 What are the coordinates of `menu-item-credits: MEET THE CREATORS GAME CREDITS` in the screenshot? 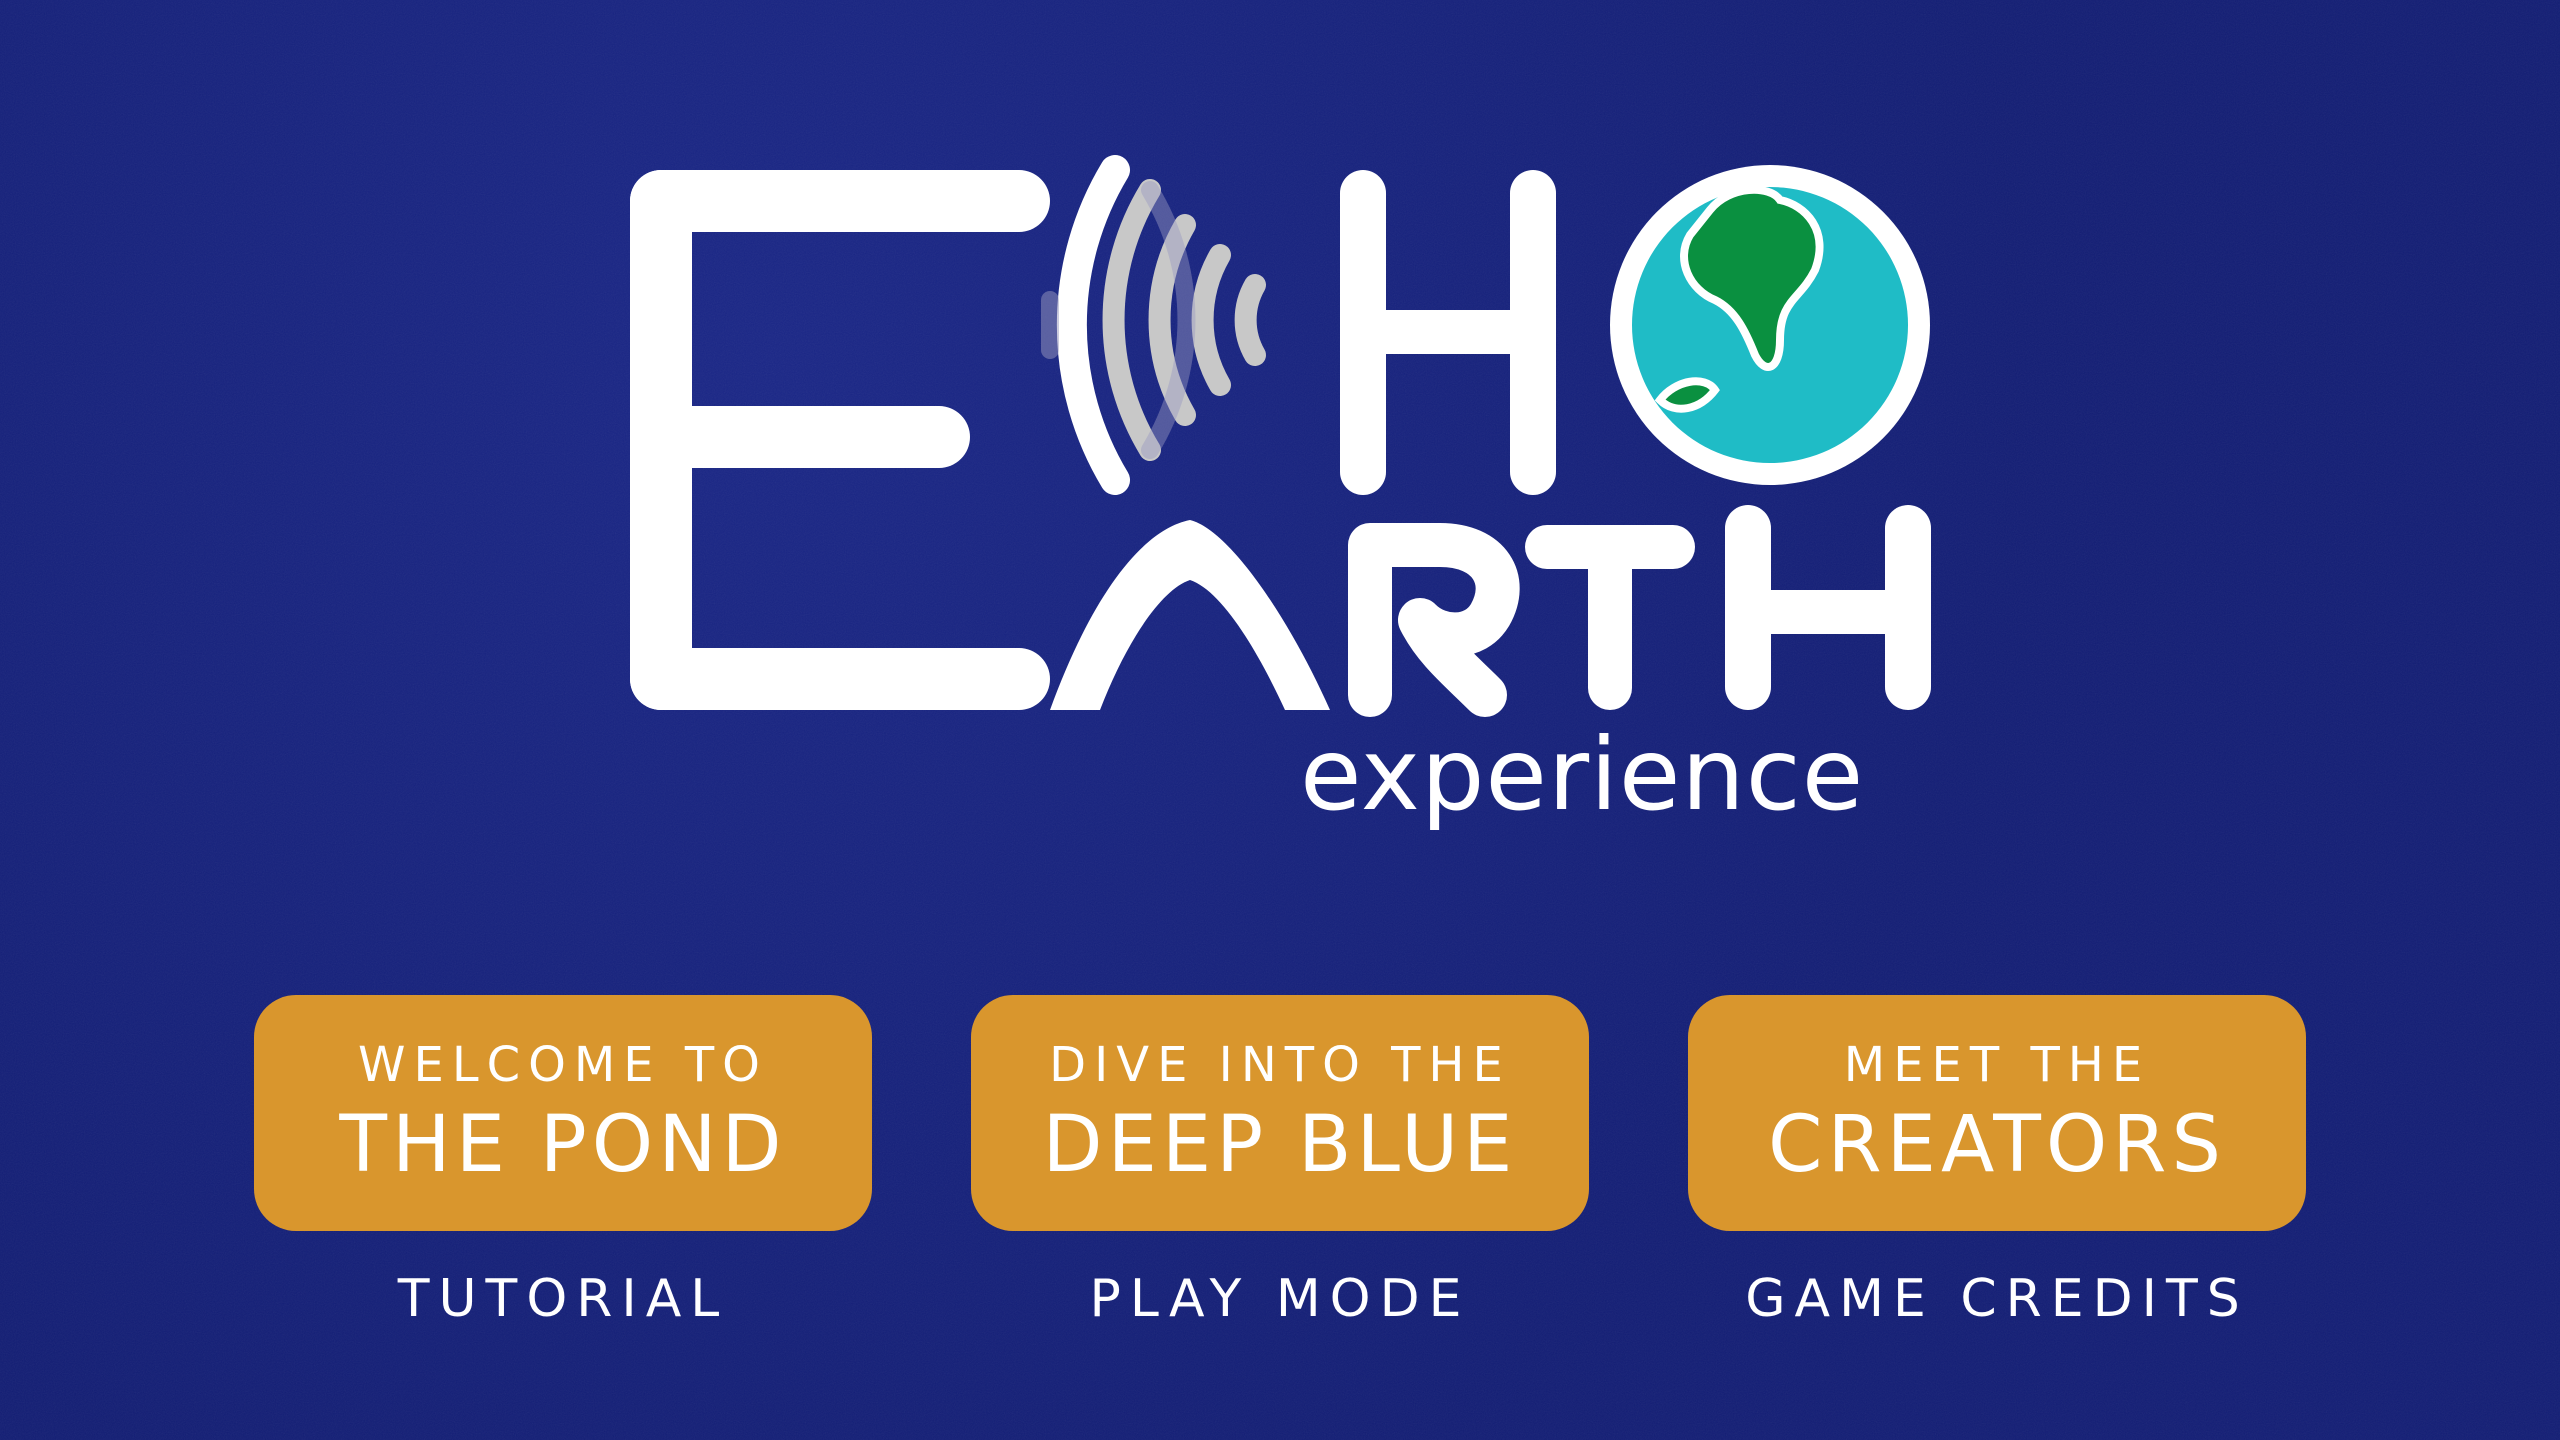 It's located at (1997, 1163).